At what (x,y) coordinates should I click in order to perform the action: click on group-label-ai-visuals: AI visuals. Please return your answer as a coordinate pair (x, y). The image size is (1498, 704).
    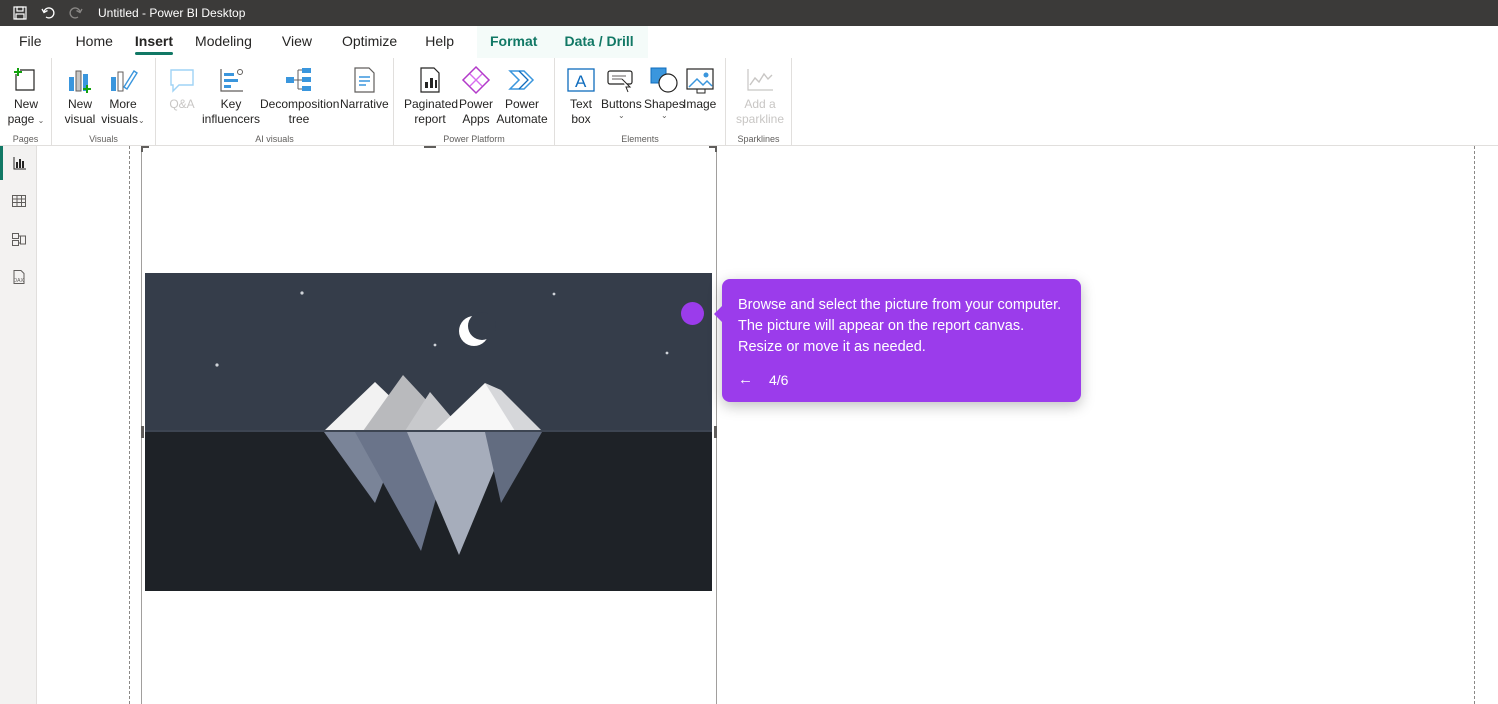
    Looking at the image, I should click on (274, 139).